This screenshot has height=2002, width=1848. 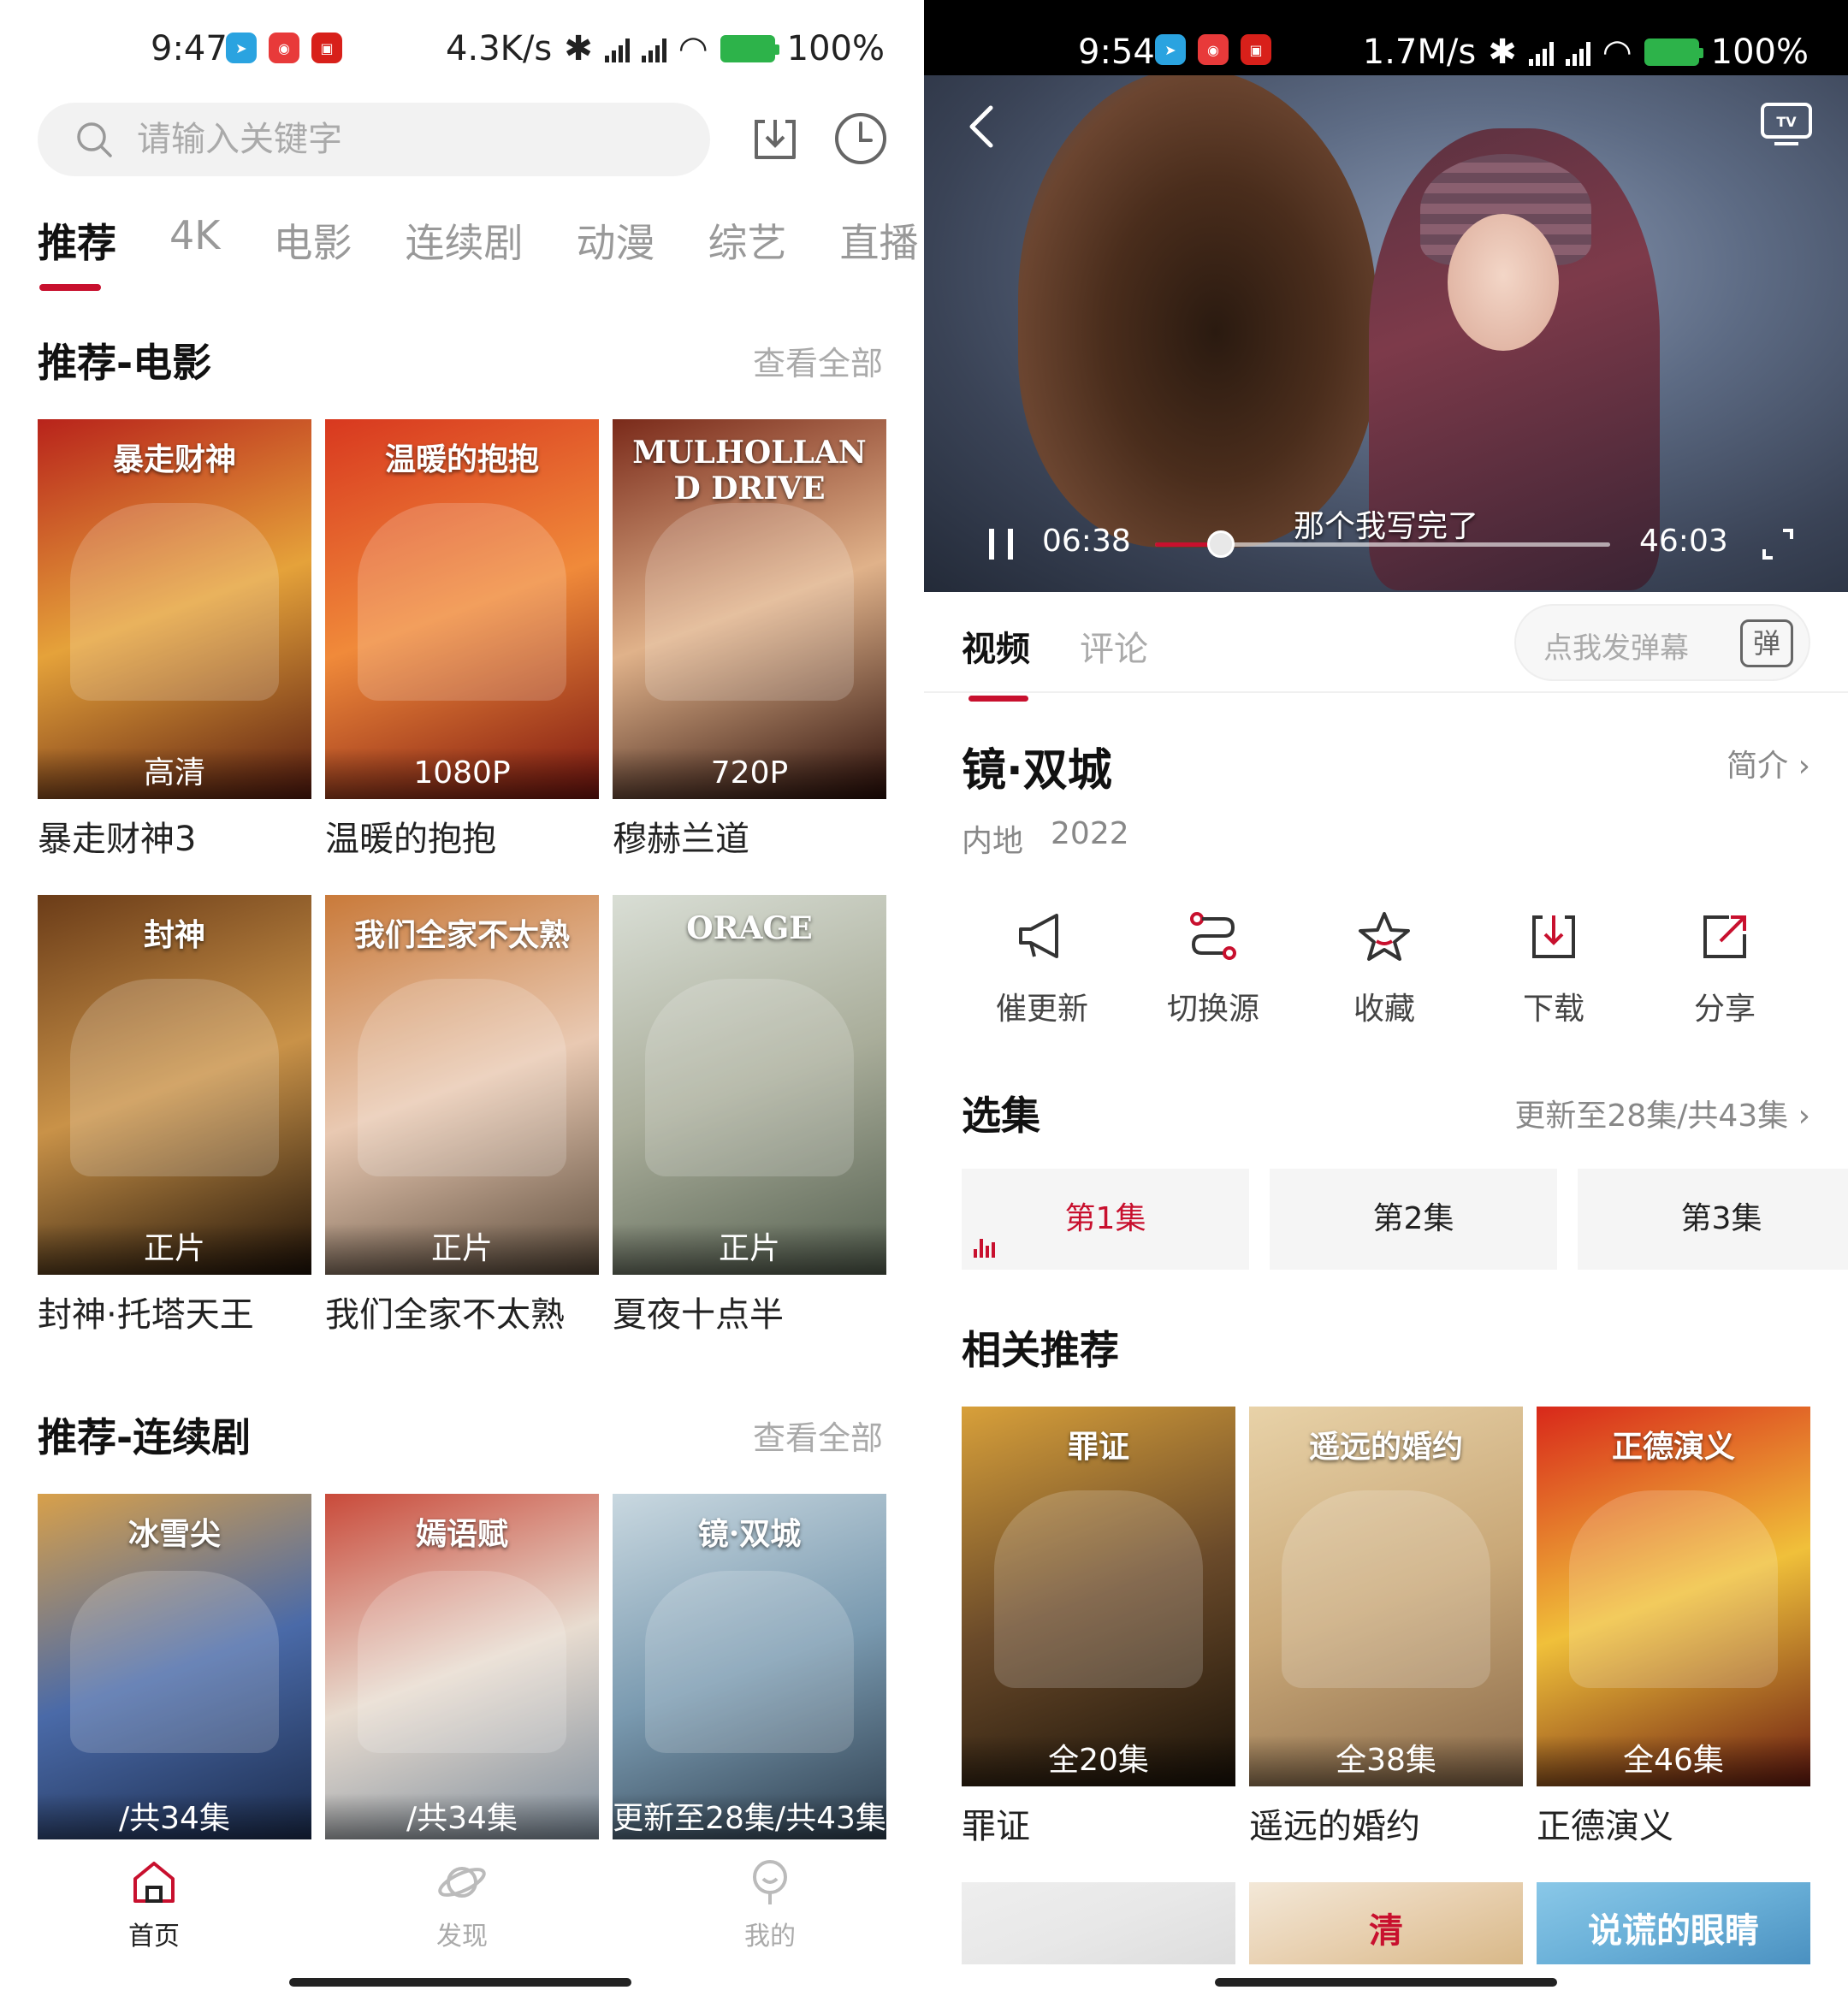 I want to click on download-button: 下载, so click(x=1554, y=967).